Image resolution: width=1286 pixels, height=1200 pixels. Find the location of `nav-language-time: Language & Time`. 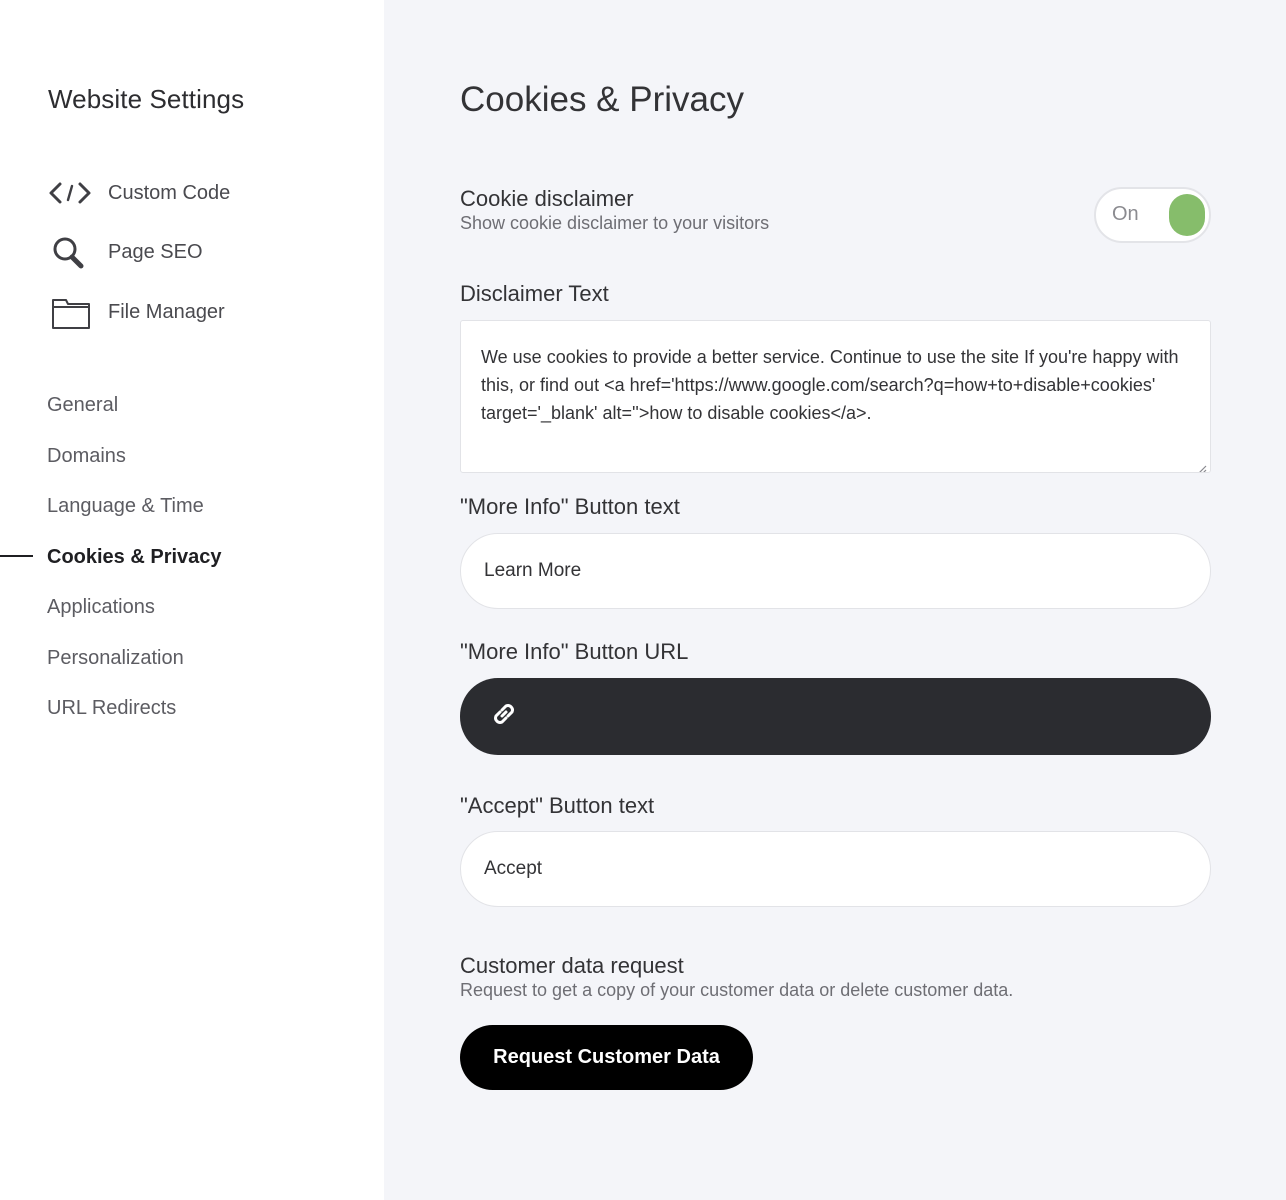

nav-language-time: Language & Time is located at coordinates (125, 506).